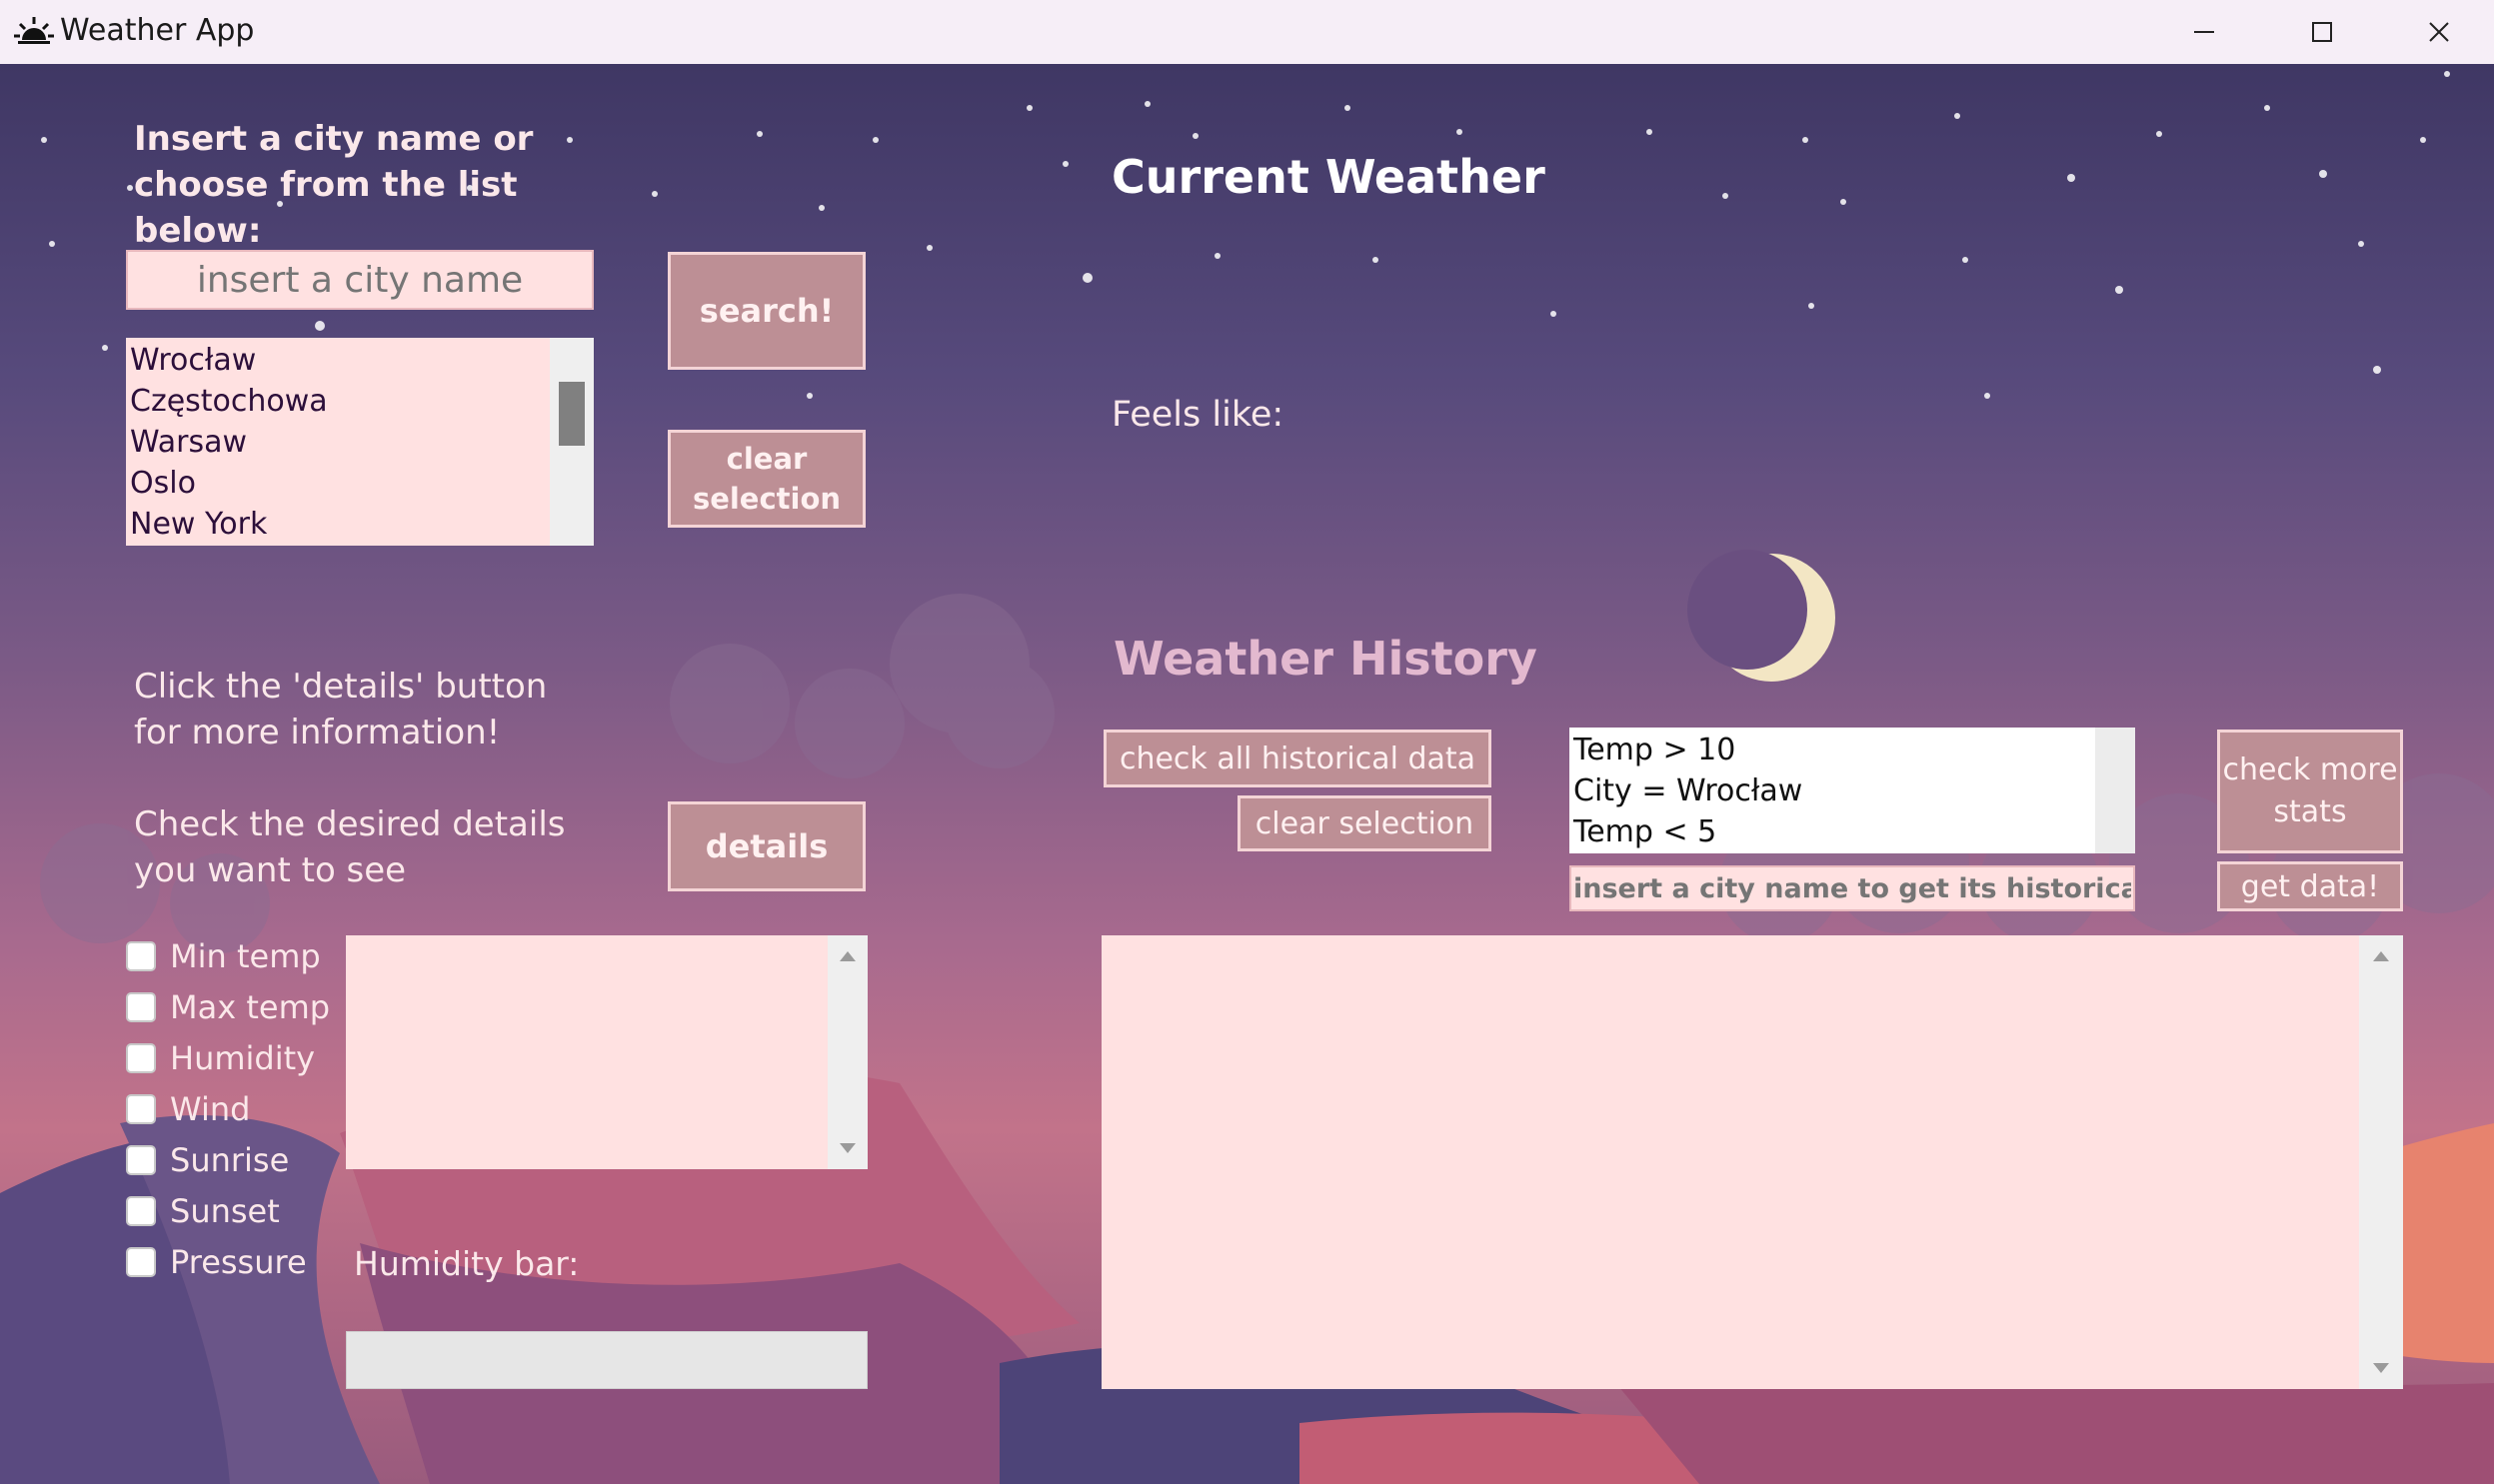  Describe the element at coordinates (467, 1263) in the screenshot. I see `humidity-bar-label: Humidity bar:` at that location.